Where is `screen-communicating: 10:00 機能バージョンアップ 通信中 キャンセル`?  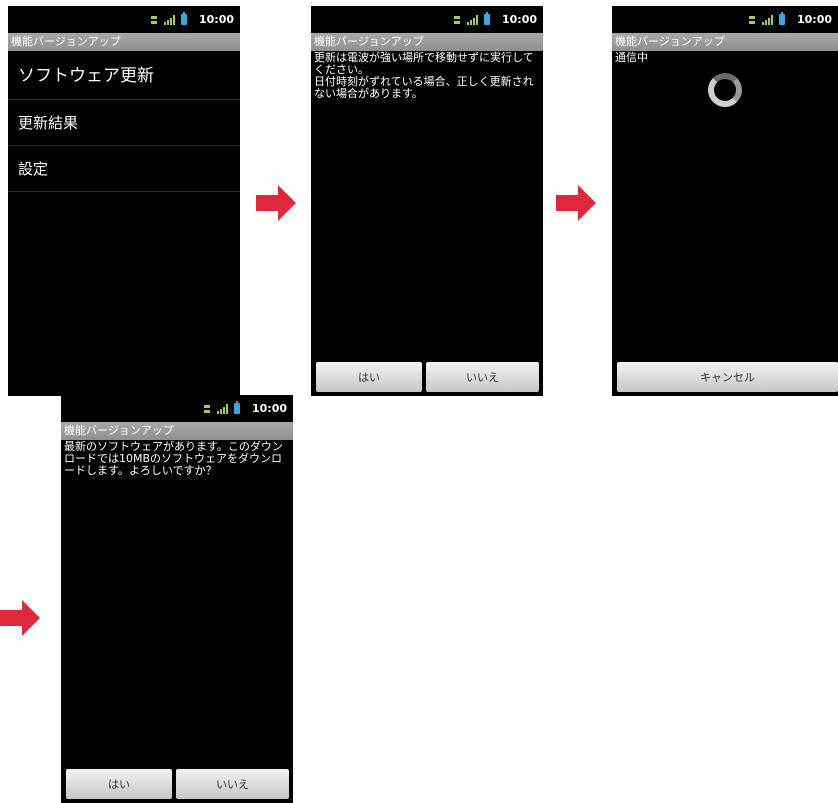 screen-communicating: 10:00 機能バージョンアップ 通信中 キャンセル is located at coordinates (725, 201).